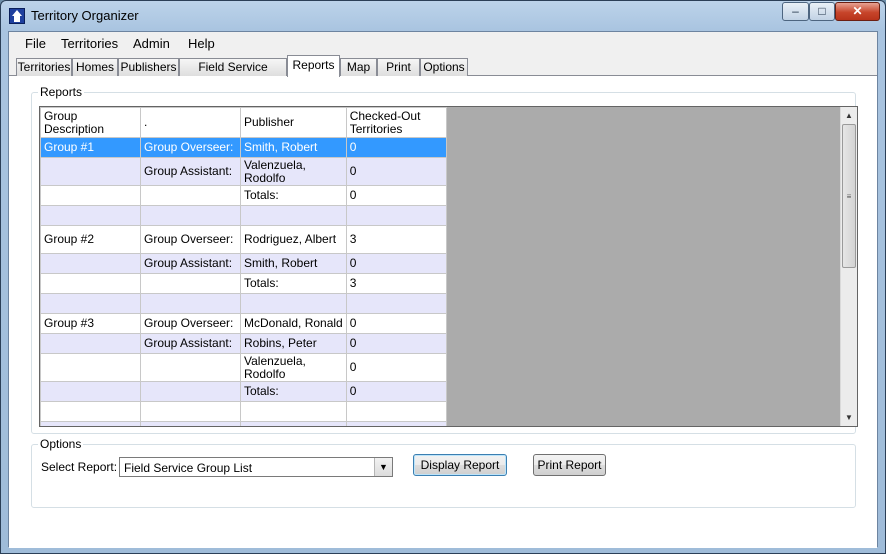 Image resolution: width=886 pixels, height=554 pixels. I want to click on tab-reports: Reports, so click(313, 66).